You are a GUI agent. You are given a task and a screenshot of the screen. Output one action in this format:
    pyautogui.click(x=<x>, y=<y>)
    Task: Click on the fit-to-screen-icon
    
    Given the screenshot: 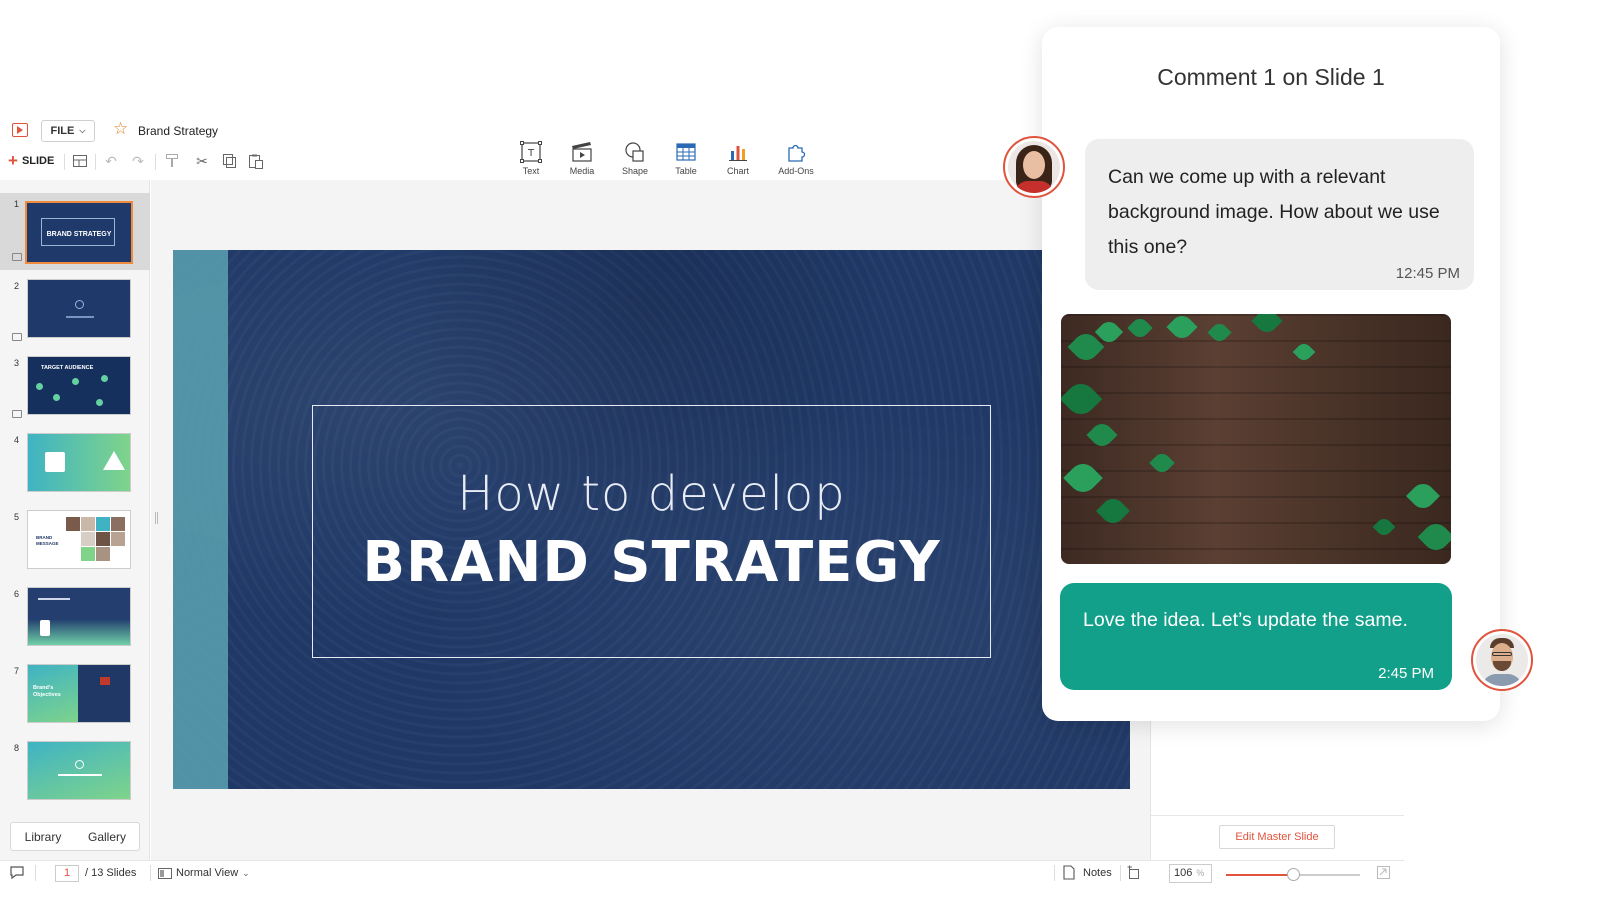 What is the action you would take?
    pyautogui.click(x=1383, y=872)
    